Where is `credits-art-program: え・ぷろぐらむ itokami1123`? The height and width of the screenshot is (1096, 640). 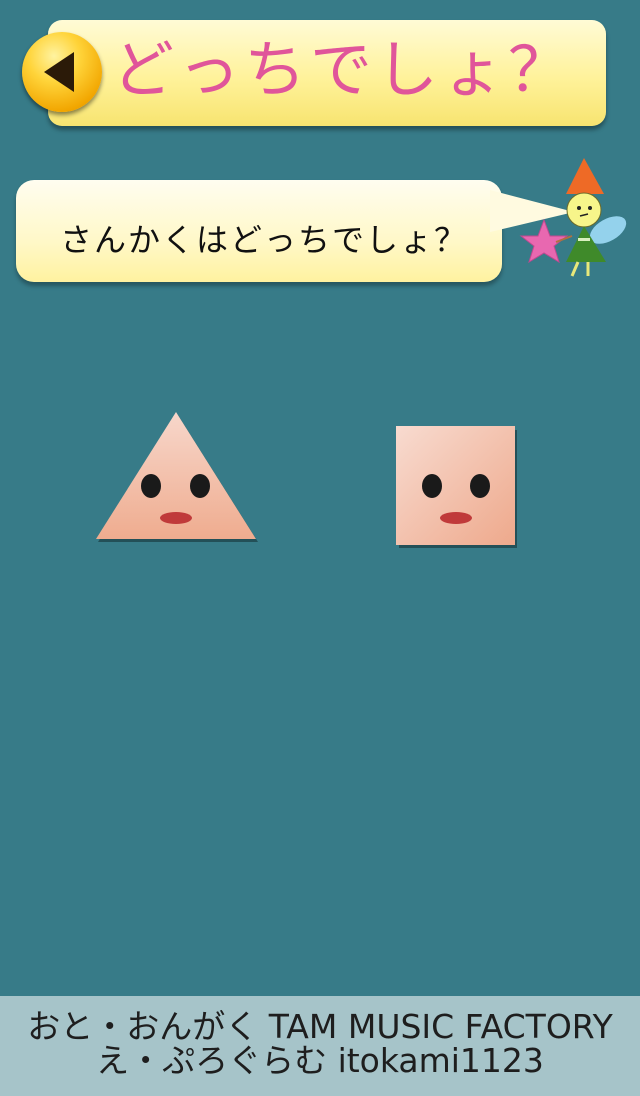
credits-art-program: え・ぷろぐらむ itokami1123 is located at coordinates (320, 1060).